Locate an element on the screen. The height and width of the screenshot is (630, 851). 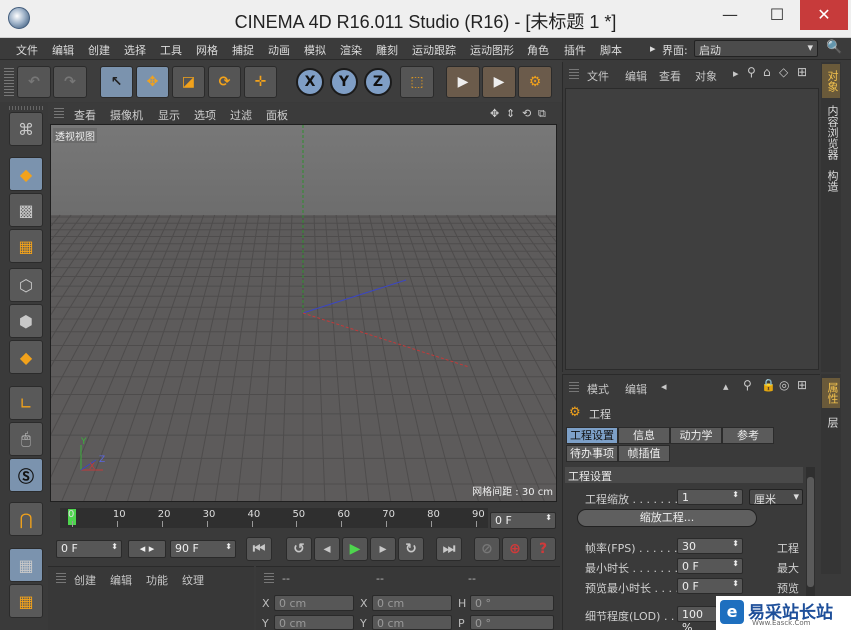
model-mode-button: ◆ is located at coordinates (26, 174).